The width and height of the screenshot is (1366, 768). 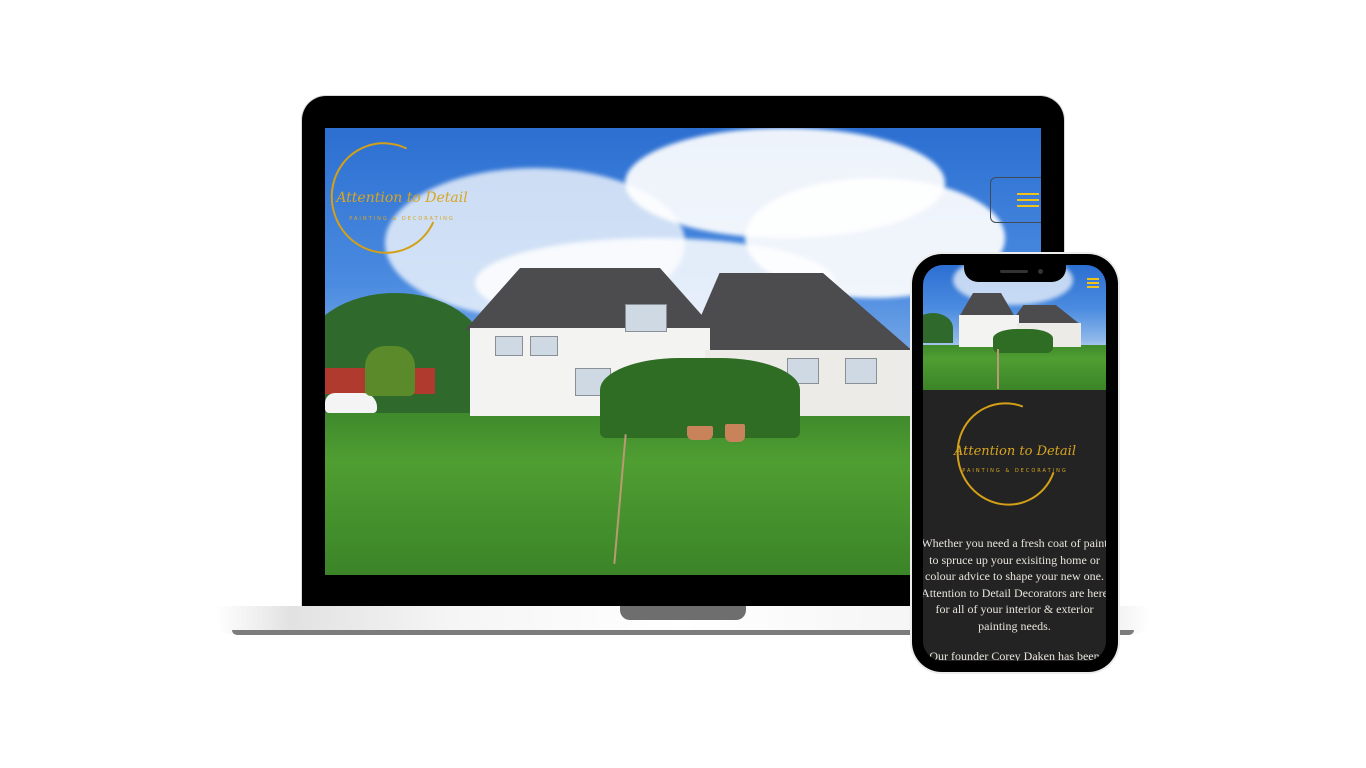 I want to click on phone-speaker, so click(x=1014, y=271).